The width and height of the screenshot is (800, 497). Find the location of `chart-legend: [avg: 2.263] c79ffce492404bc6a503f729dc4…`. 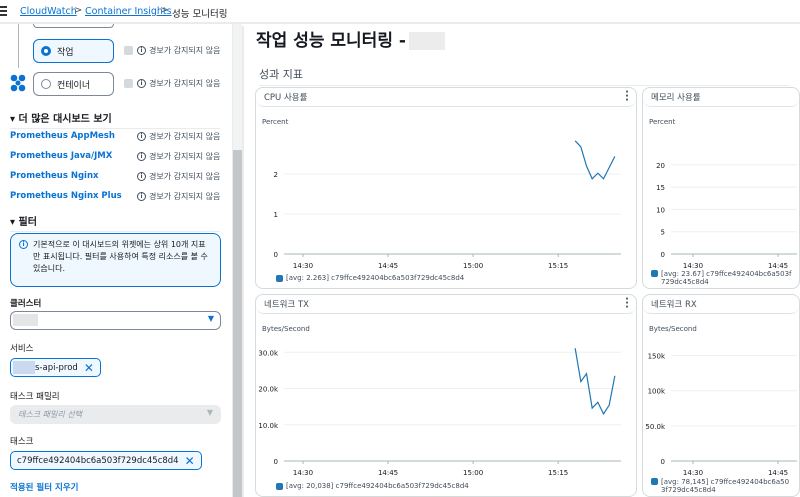

chart-legend: [avg: 2.263] c79ffce492404bc6a503f729dc4… is located at coordinates (370, 278).